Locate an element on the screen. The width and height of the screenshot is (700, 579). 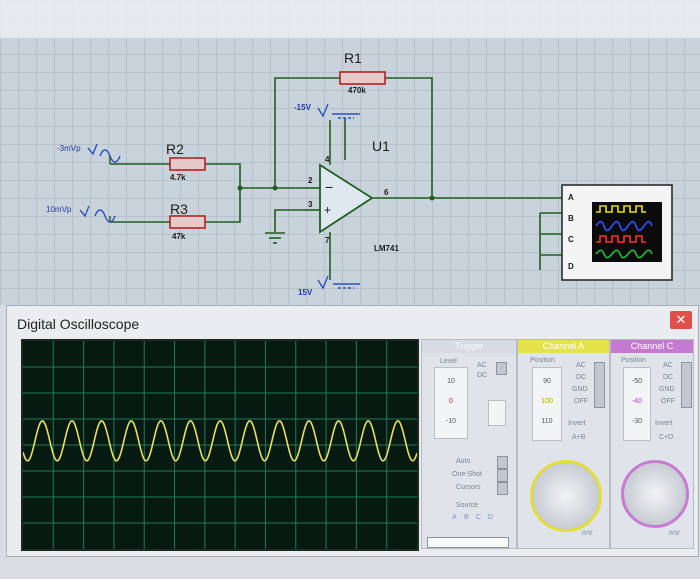
channel-a-dc: DC is located at coordinates (581, 377).